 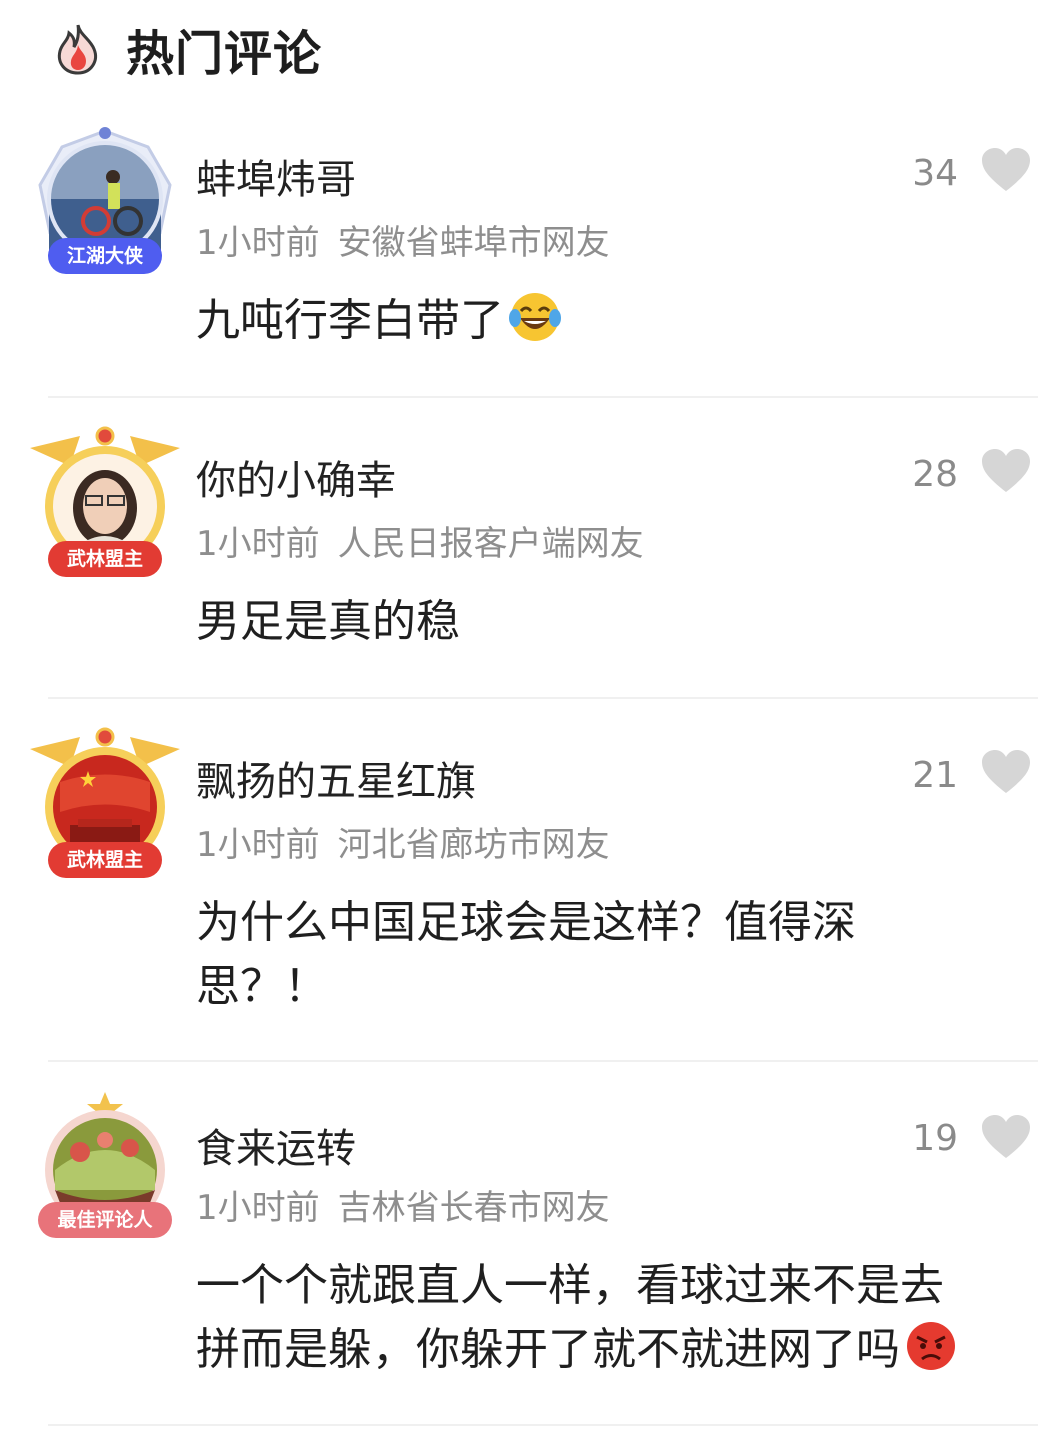 I want to click on page-title: 热门评论, so click(x=224, y=54).